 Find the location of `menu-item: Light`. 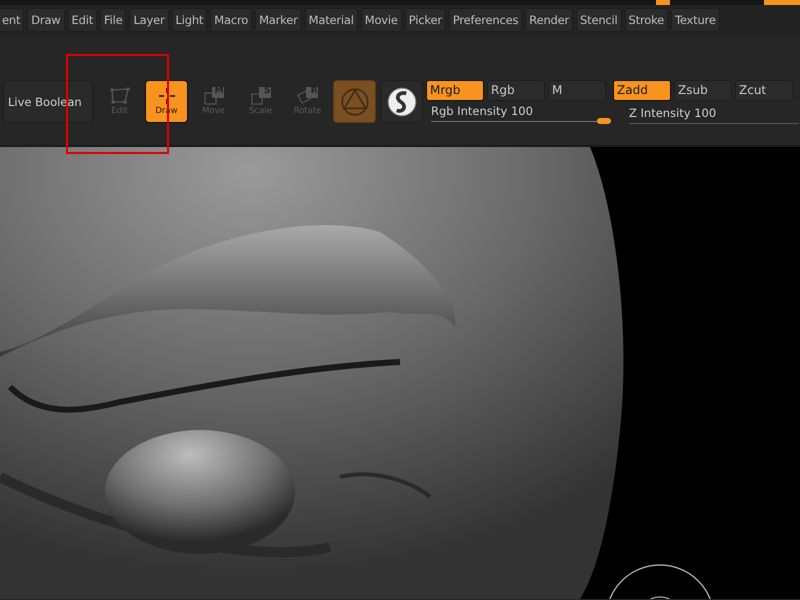

menu-item: Light is located at coordinates (190, 20).